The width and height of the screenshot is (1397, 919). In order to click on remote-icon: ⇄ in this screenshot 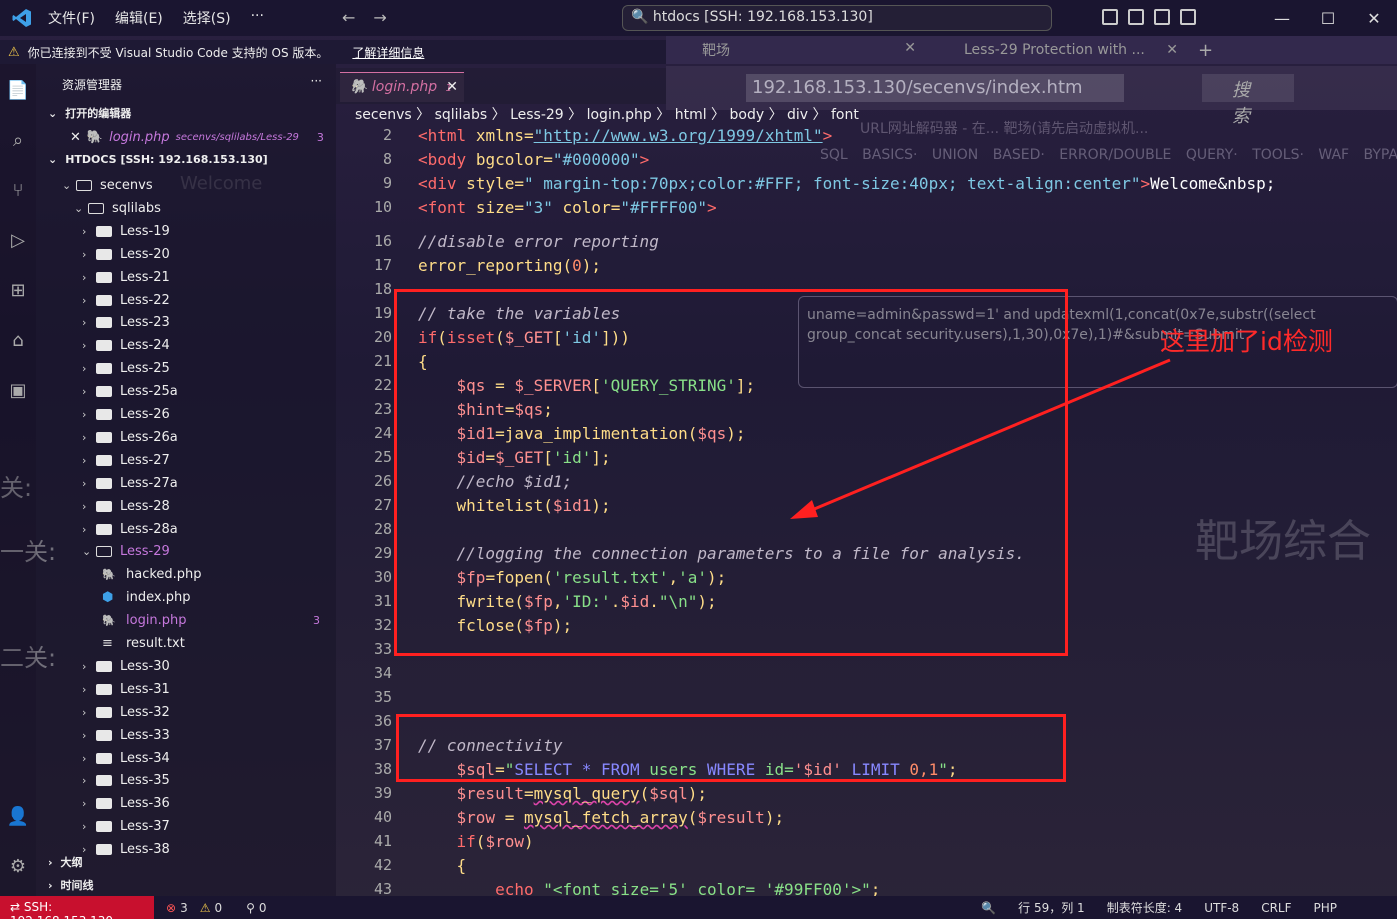, I will do `click(17, 907)`.